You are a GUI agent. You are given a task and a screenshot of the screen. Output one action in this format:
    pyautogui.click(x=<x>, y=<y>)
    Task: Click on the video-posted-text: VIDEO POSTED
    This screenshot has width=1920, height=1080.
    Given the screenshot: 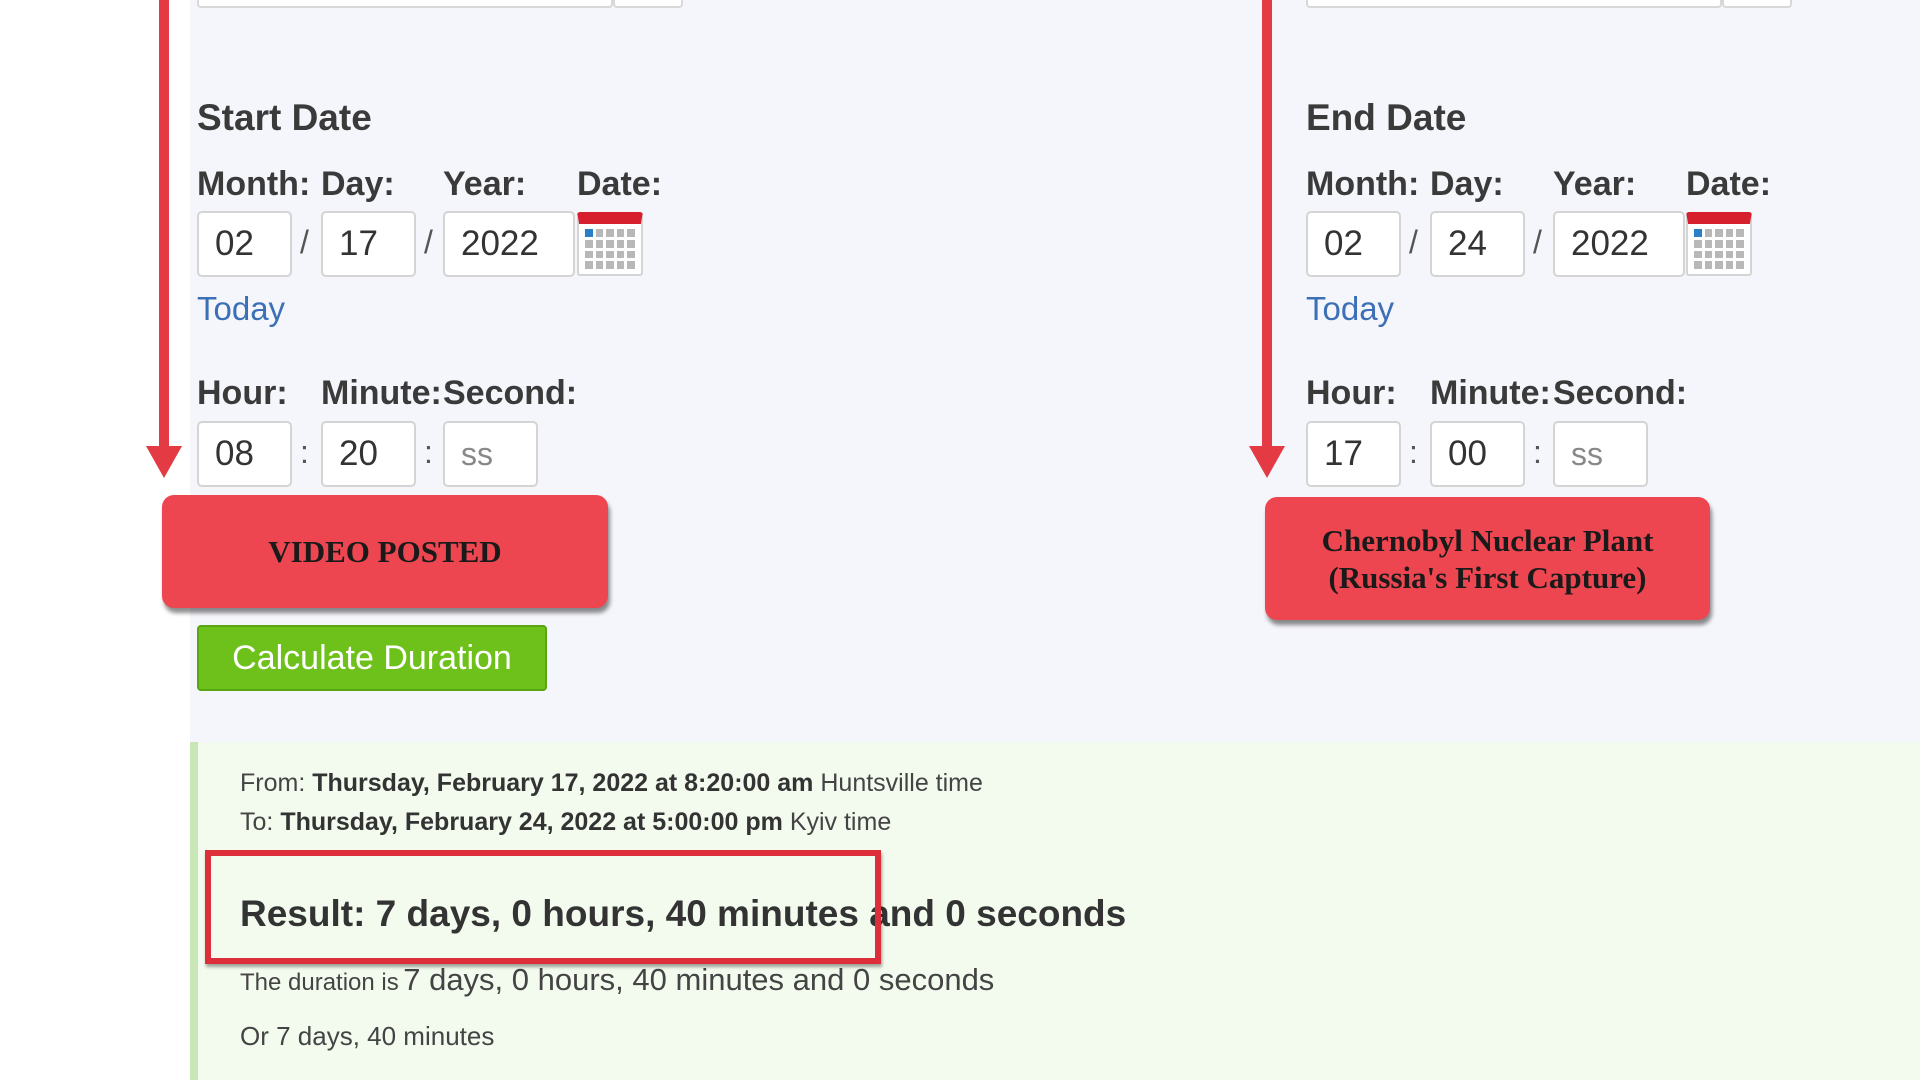 What is the action you would take?
    pyautogui.click(x=385, y=551)
    